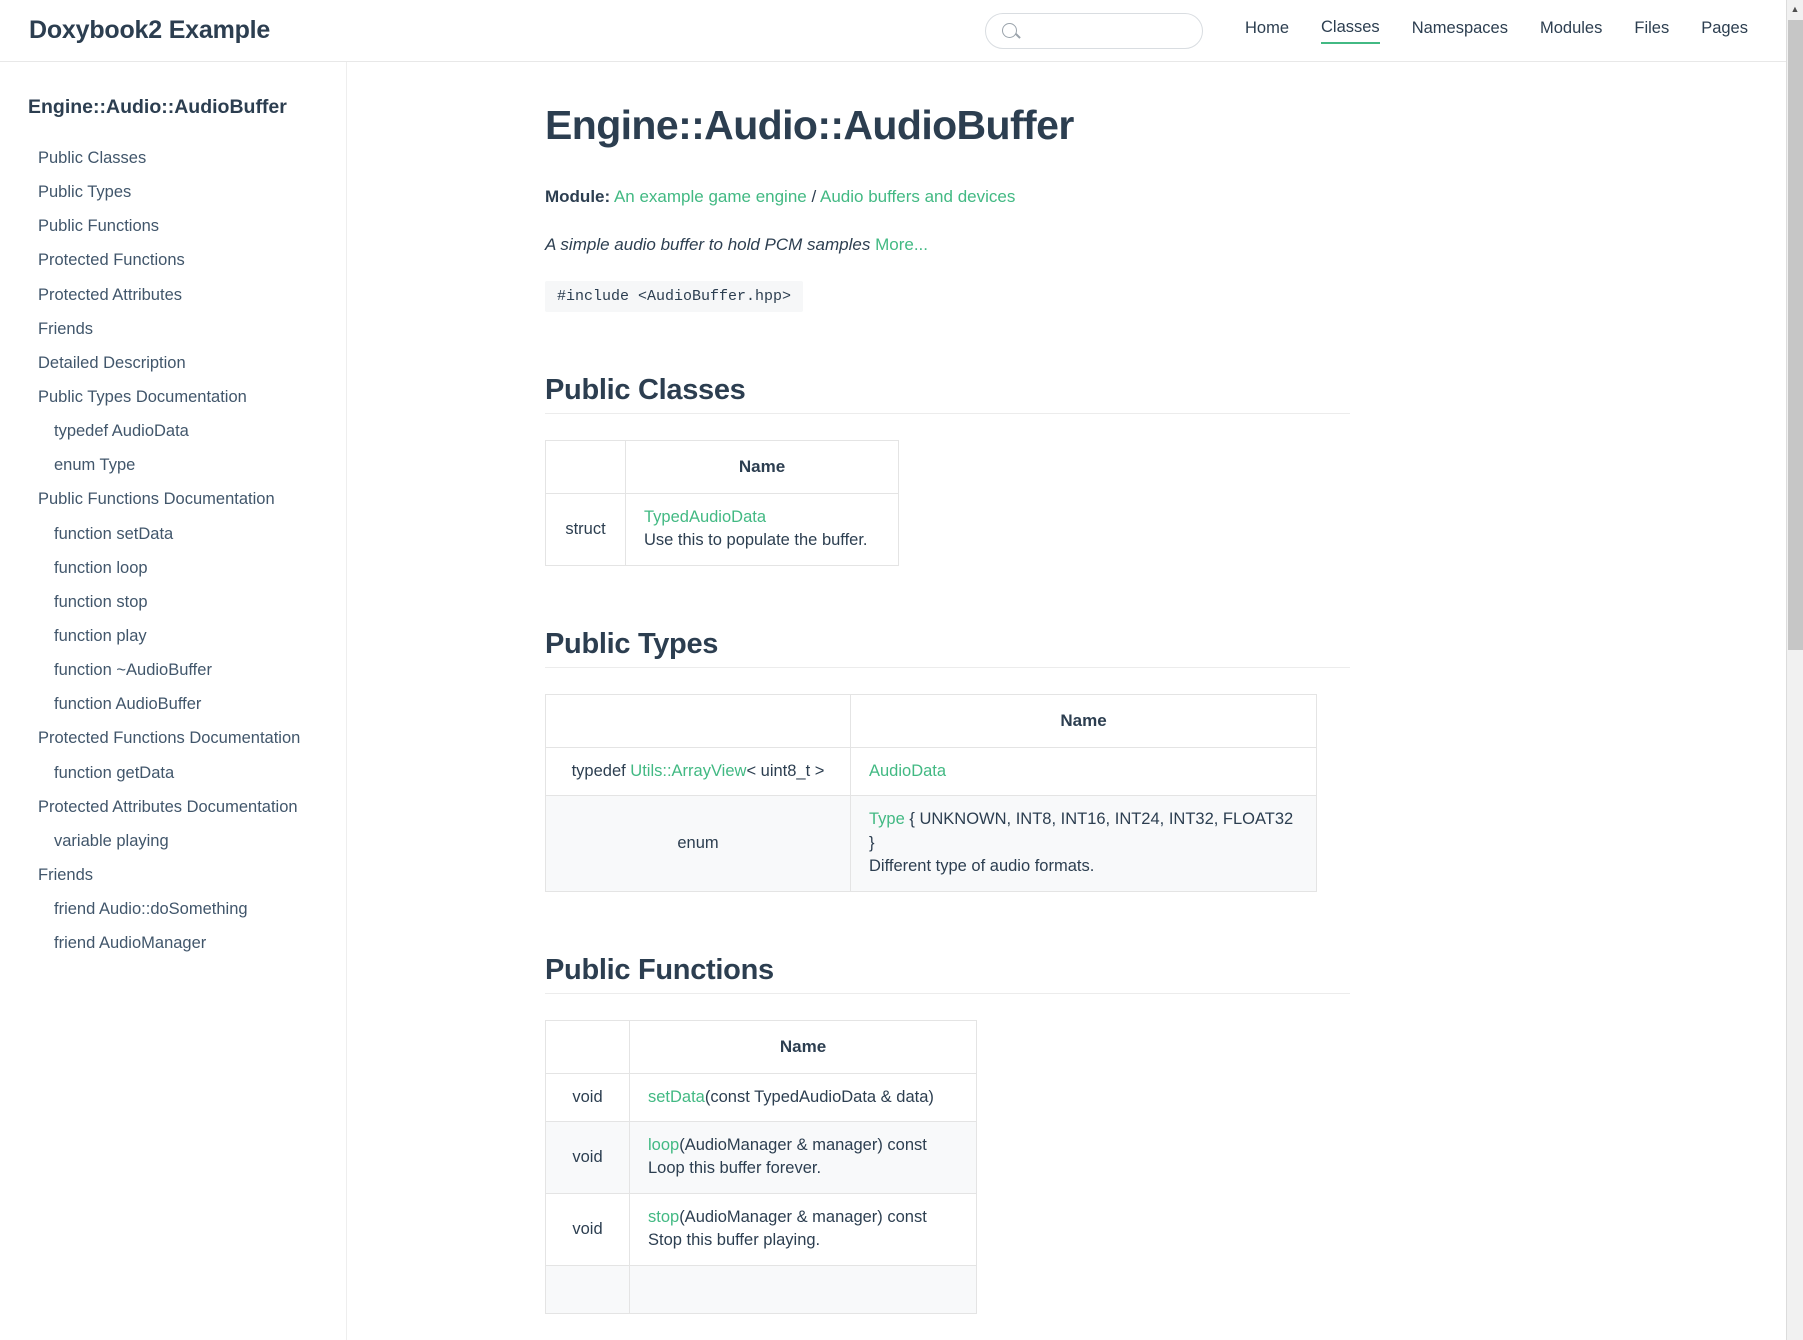 The image size is (1803, 1340). Describe the element at coordinates (1350, 31) in the screenshot. I see `nav-link-classes: Classes` at that location.